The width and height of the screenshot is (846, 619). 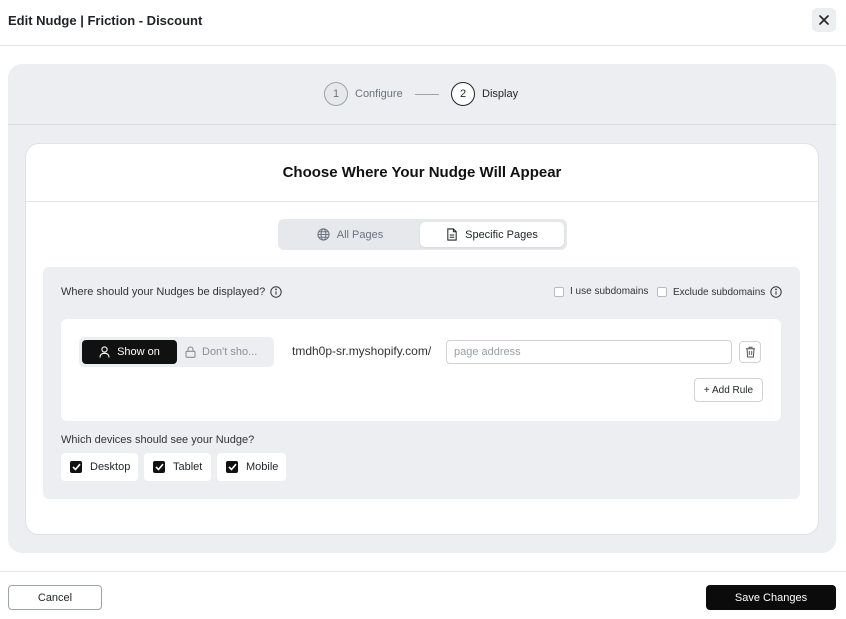 I want to click on globe-icon, so click(x=323, y=234).